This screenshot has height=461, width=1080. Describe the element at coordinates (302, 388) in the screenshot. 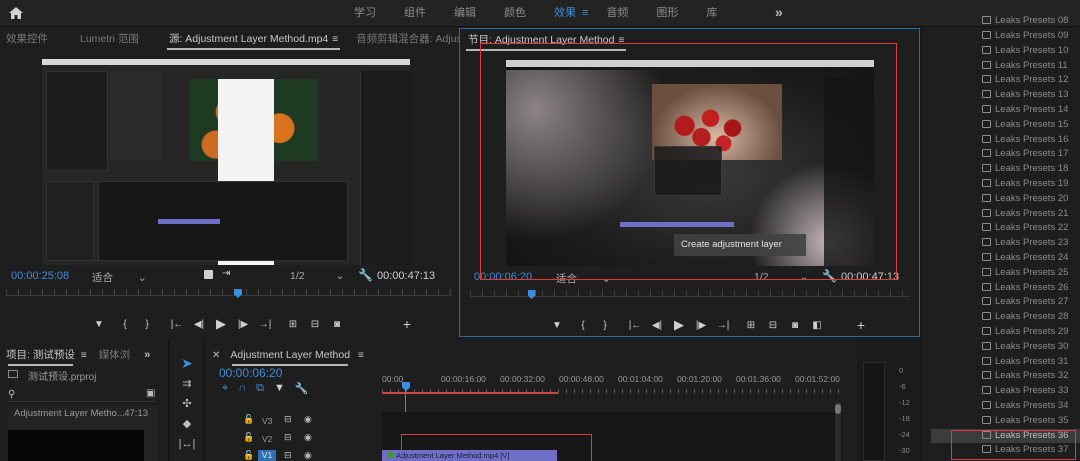

I see `timeline-settings-icon: 🔧` at that location.